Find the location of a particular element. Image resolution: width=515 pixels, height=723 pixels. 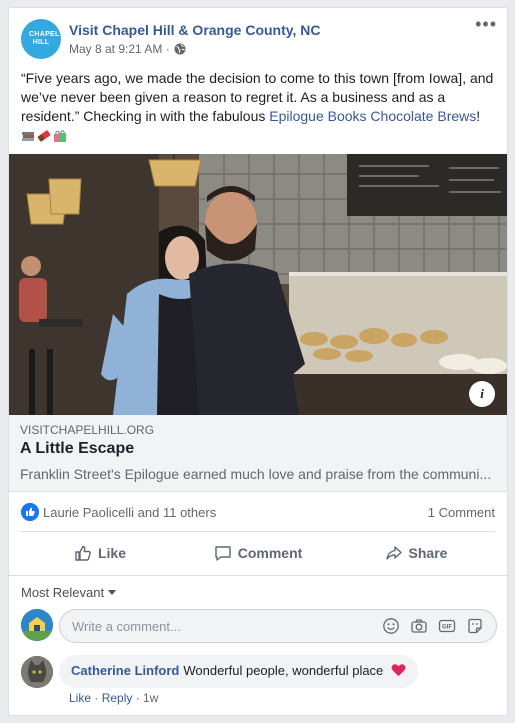

share-button: Share is located at coordinates (416, 553).